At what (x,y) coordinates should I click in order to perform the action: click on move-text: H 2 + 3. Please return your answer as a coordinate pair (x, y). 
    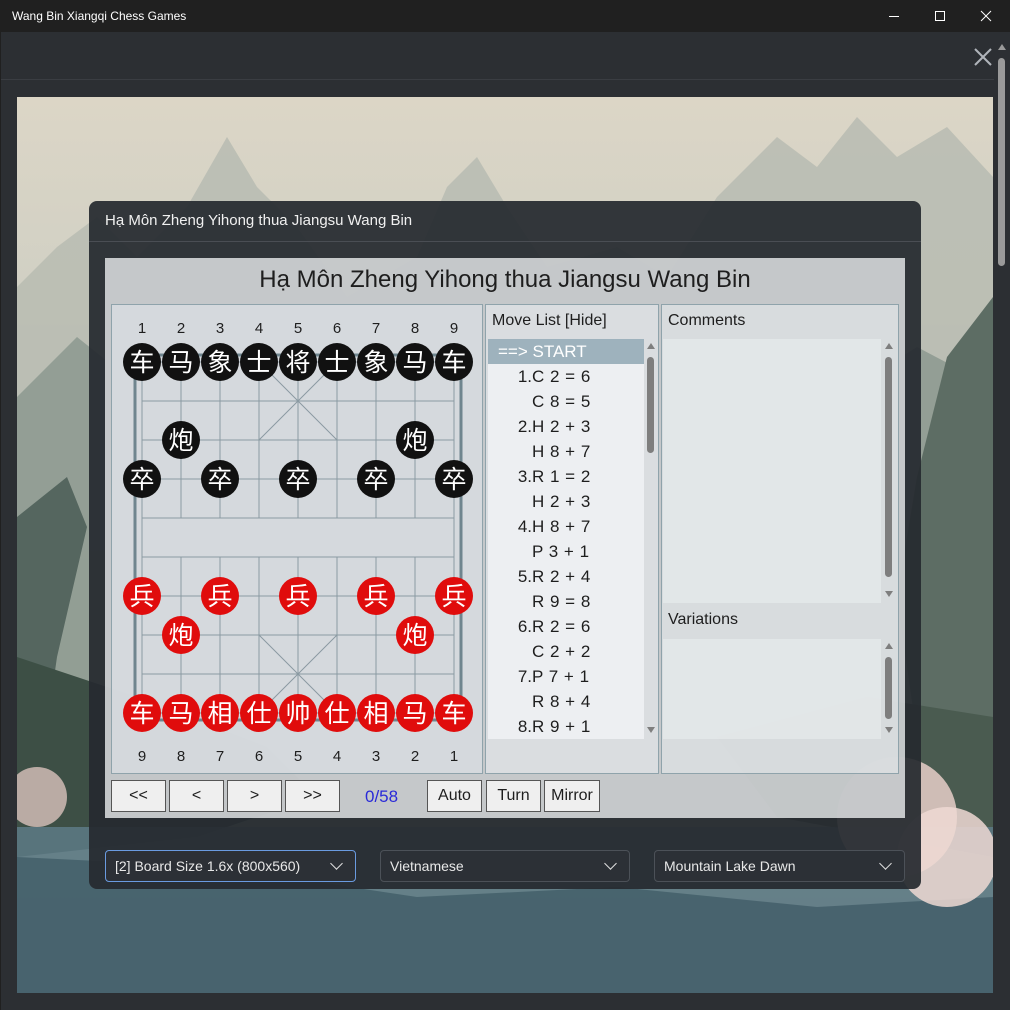
    Looking at the image, I should click on (561, 501).